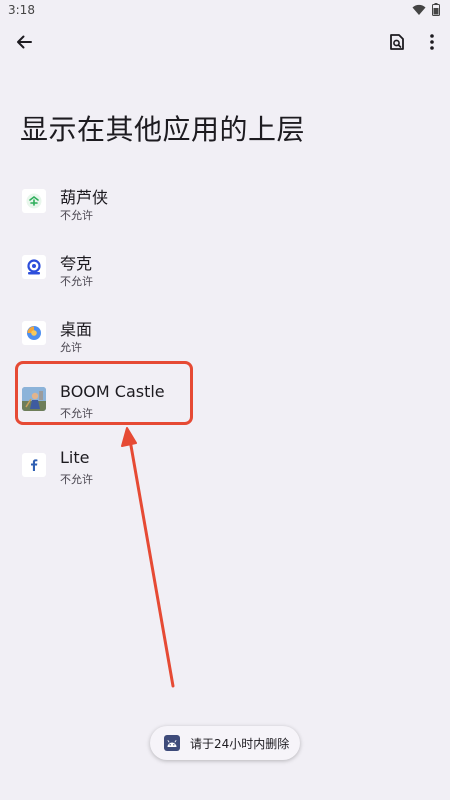 The image size is (450, 800). Describe the element at coordinates (419, 11) in the screenshot. I see `wifi-icon` at that location.